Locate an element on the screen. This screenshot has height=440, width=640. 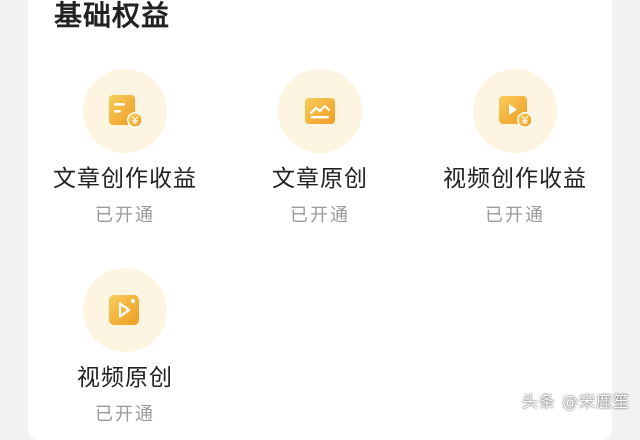
video-revenue-icon-badge is located at coordinates (515, 111).